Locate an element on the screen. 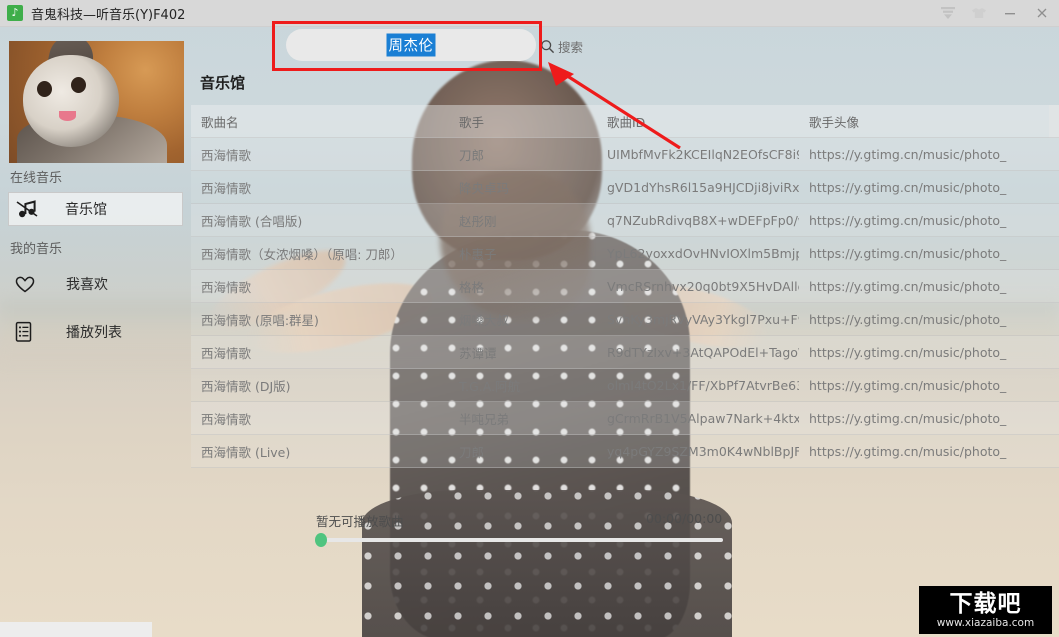  avatar is located at coordinates (96, 102).